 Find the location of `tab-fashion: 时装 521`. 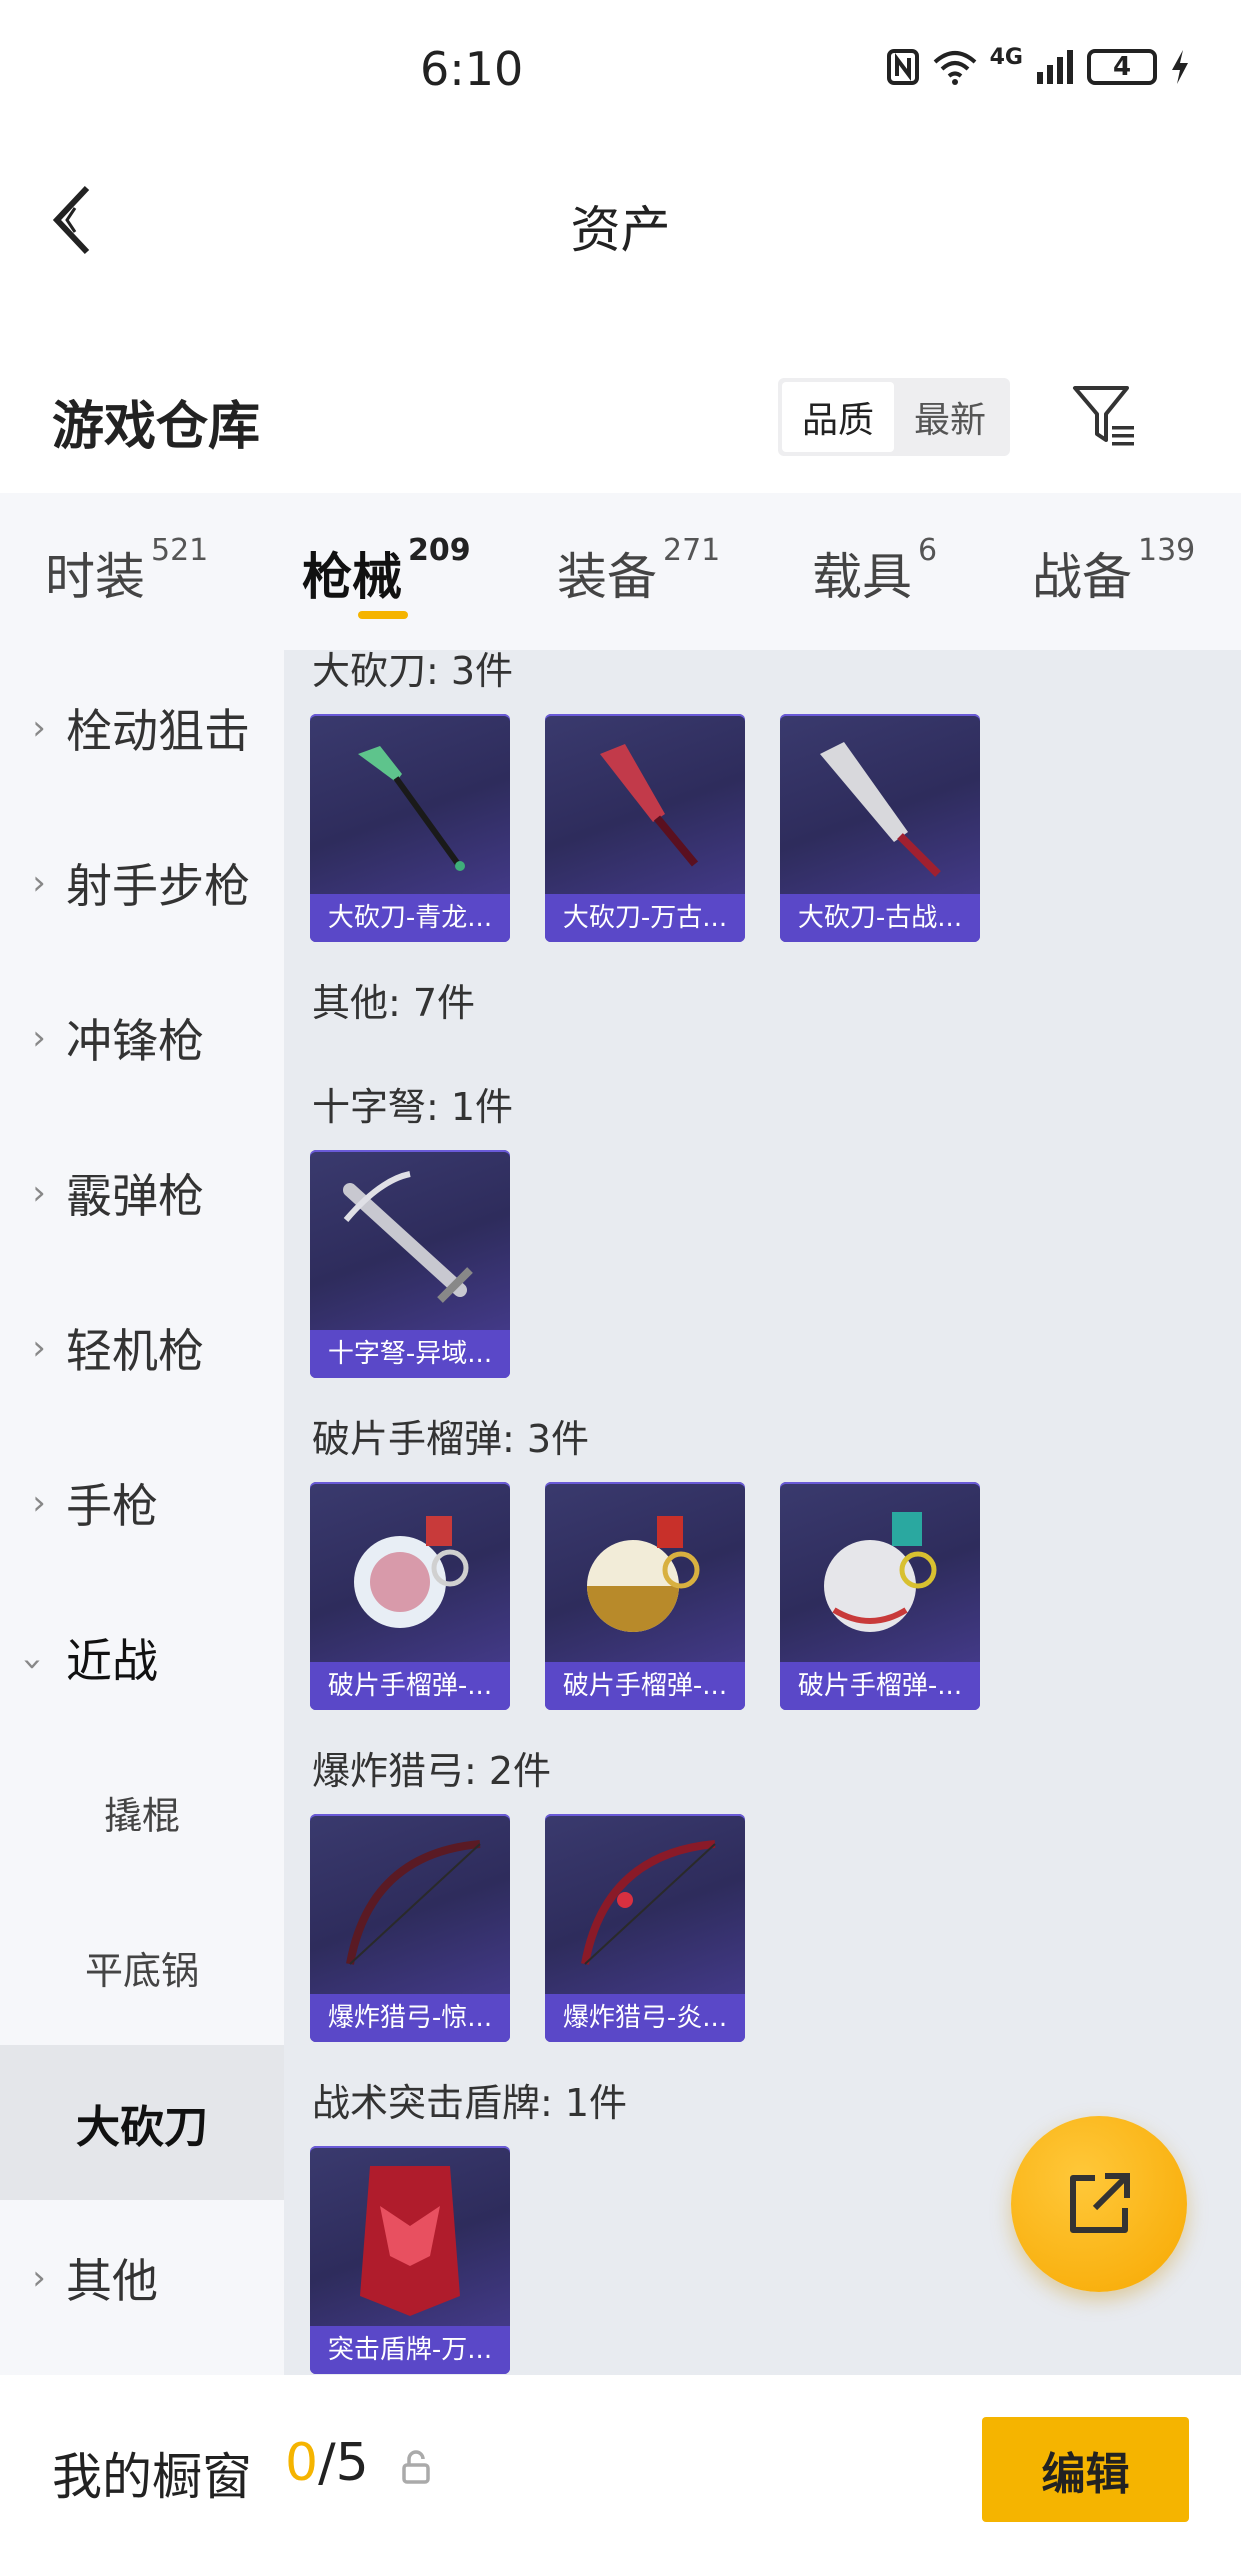

tab-fashion: 时装 521 is located at coordinates (126, 571).